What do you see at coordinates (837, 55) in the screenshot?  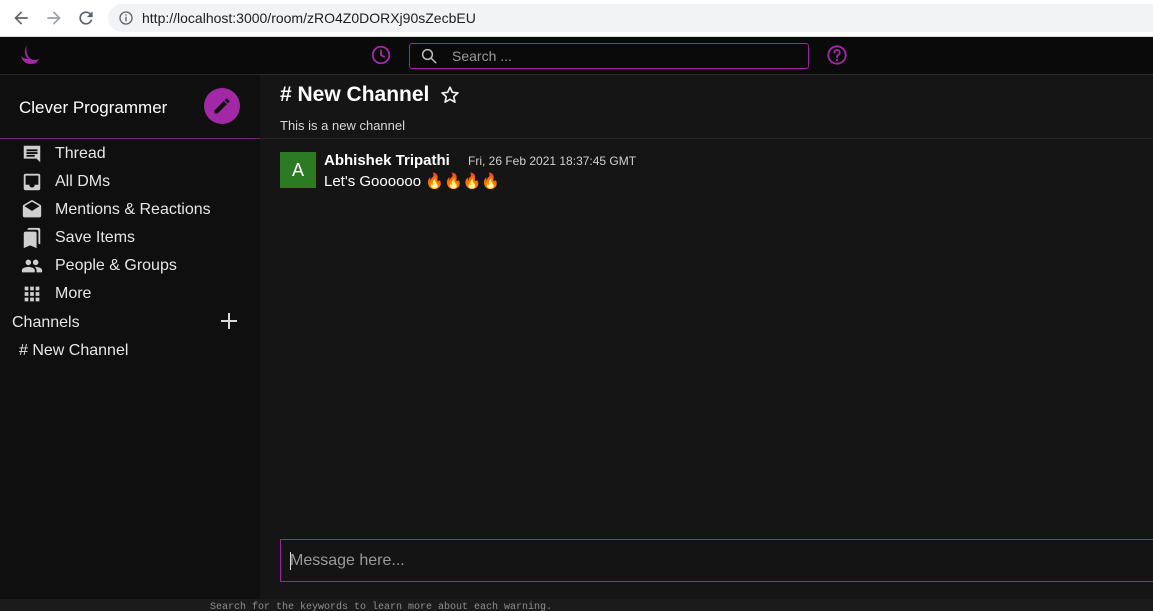 I see `help-icon` at bounding box center [837, 55].